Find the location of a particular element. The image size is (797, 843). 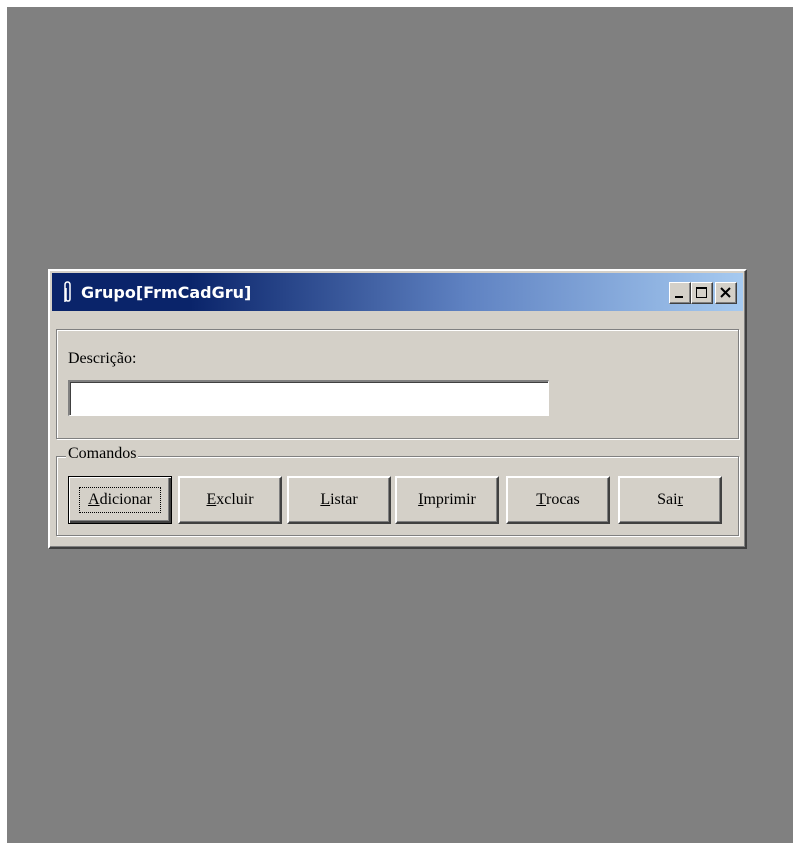

close-button is located at coordinates (726, 293).